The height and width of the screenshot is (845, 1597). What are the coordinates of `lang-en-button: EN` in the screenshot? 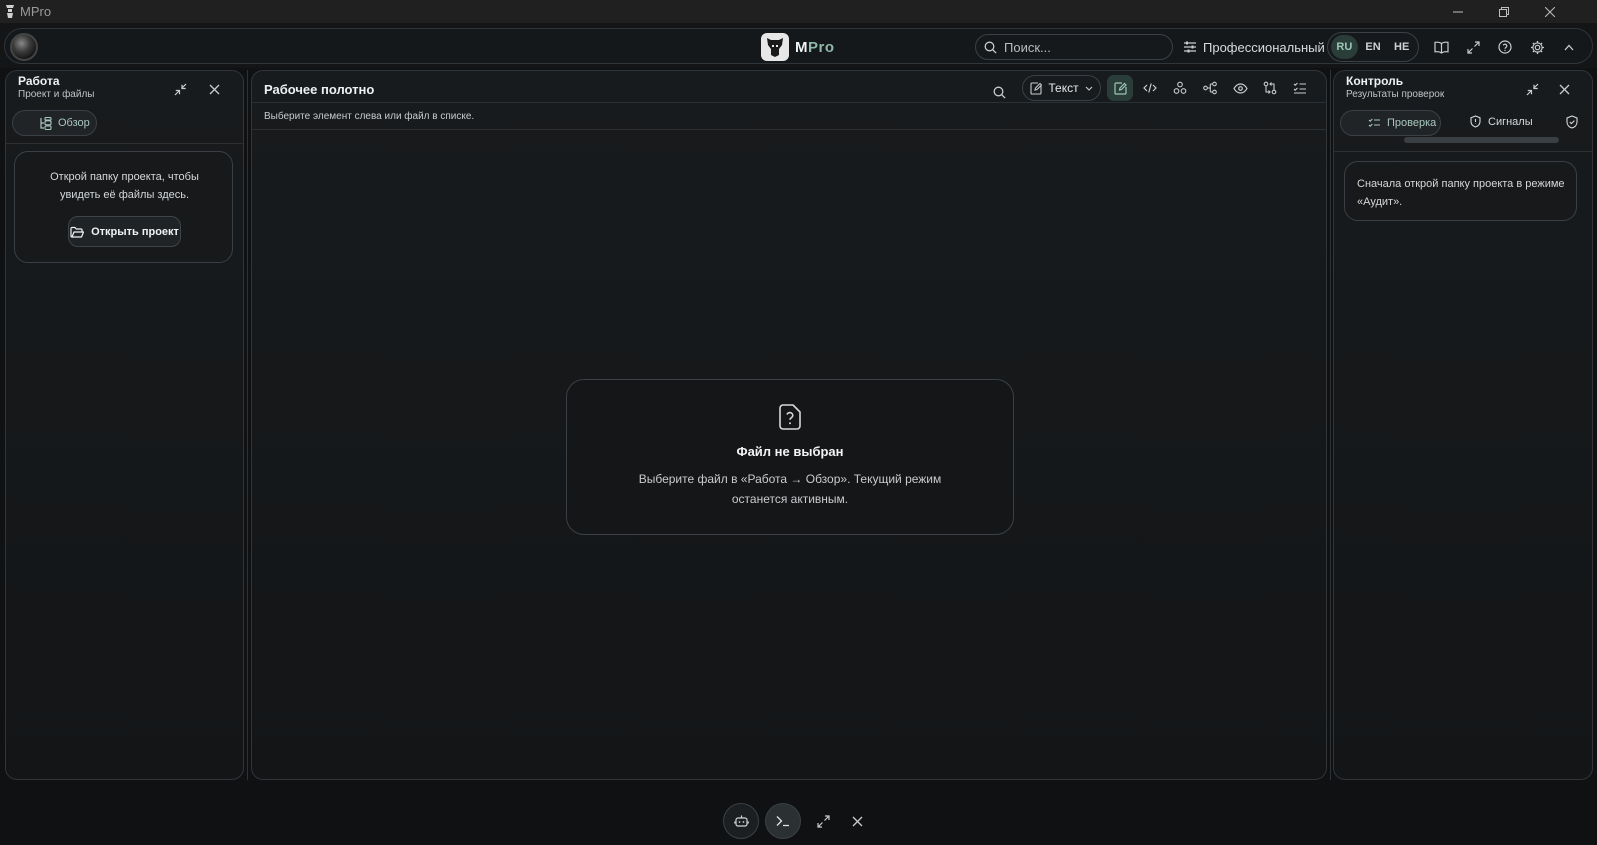 It's located at (1373, 47).